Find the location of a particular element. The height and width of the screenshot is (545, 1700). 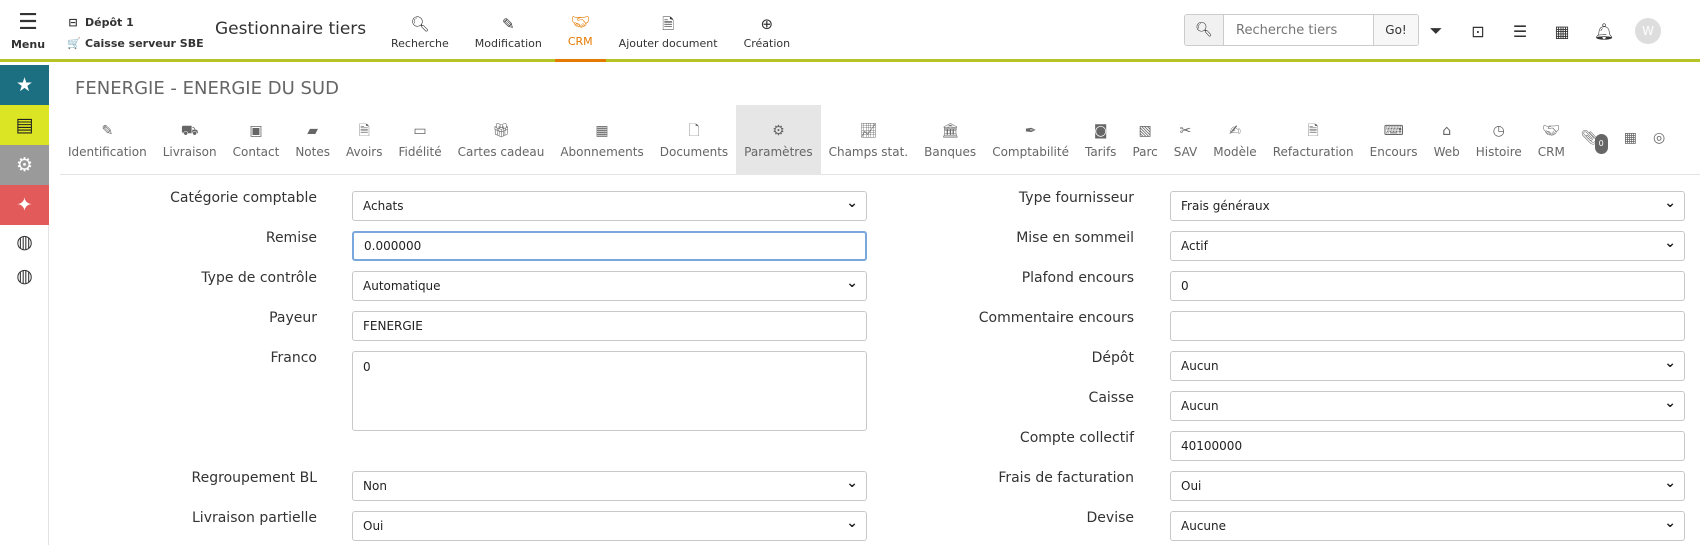

label-regroupement-bl: Regroupement BL is located at coordinates (254, 478).